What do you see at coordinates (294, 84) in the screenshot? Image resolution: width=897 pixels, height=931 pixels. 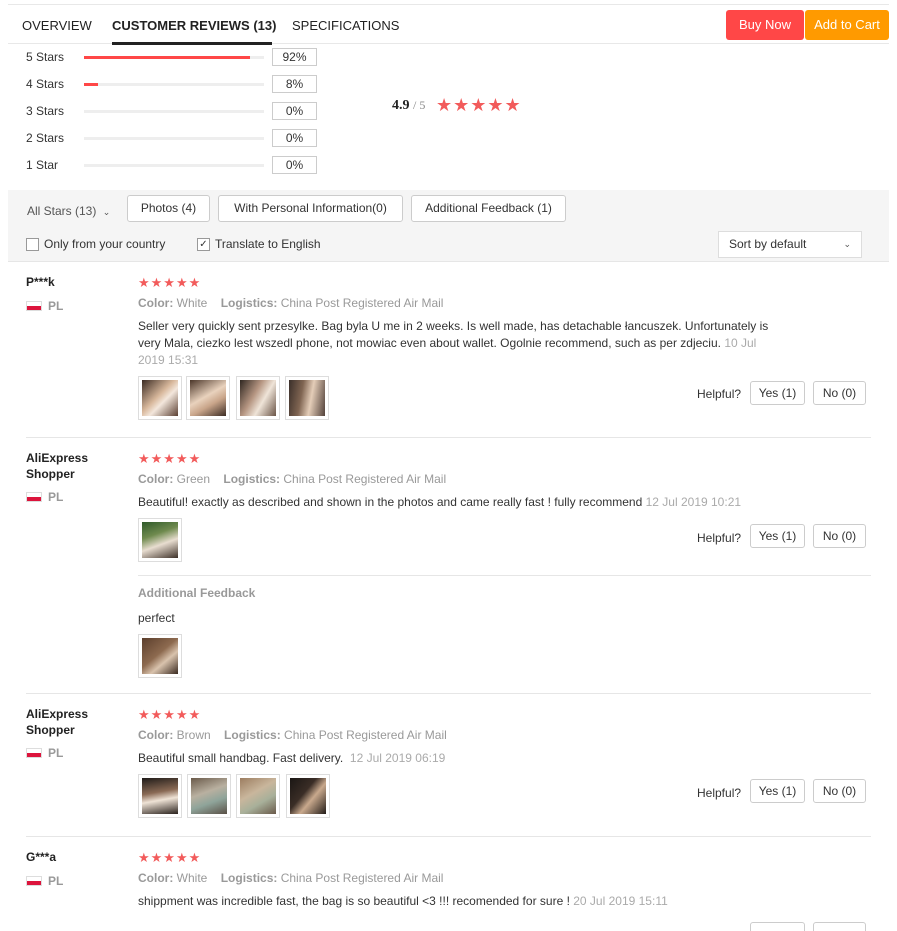 I see `histogram-percent: 8%` at bounding box center [294, 84].